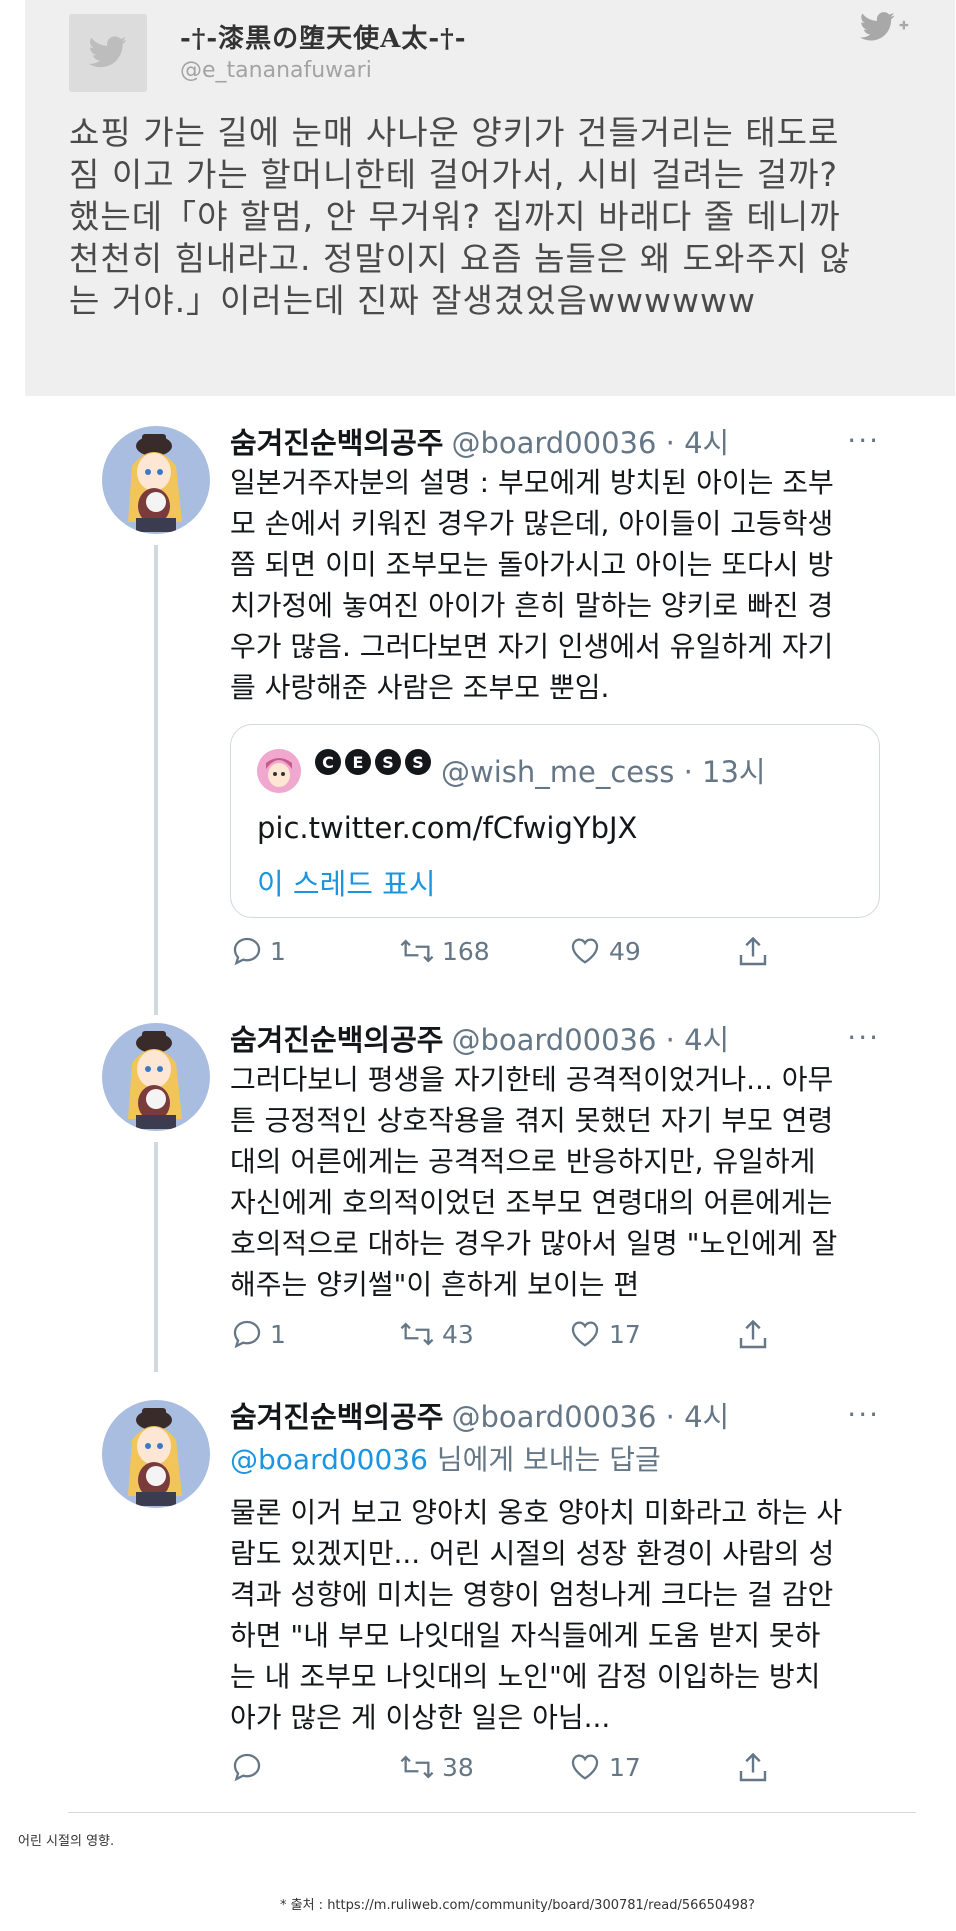  I want to click on text-line: 대의 어른에게는 공격적으로 반응하지만, 유일하게, so click(523, 1161).